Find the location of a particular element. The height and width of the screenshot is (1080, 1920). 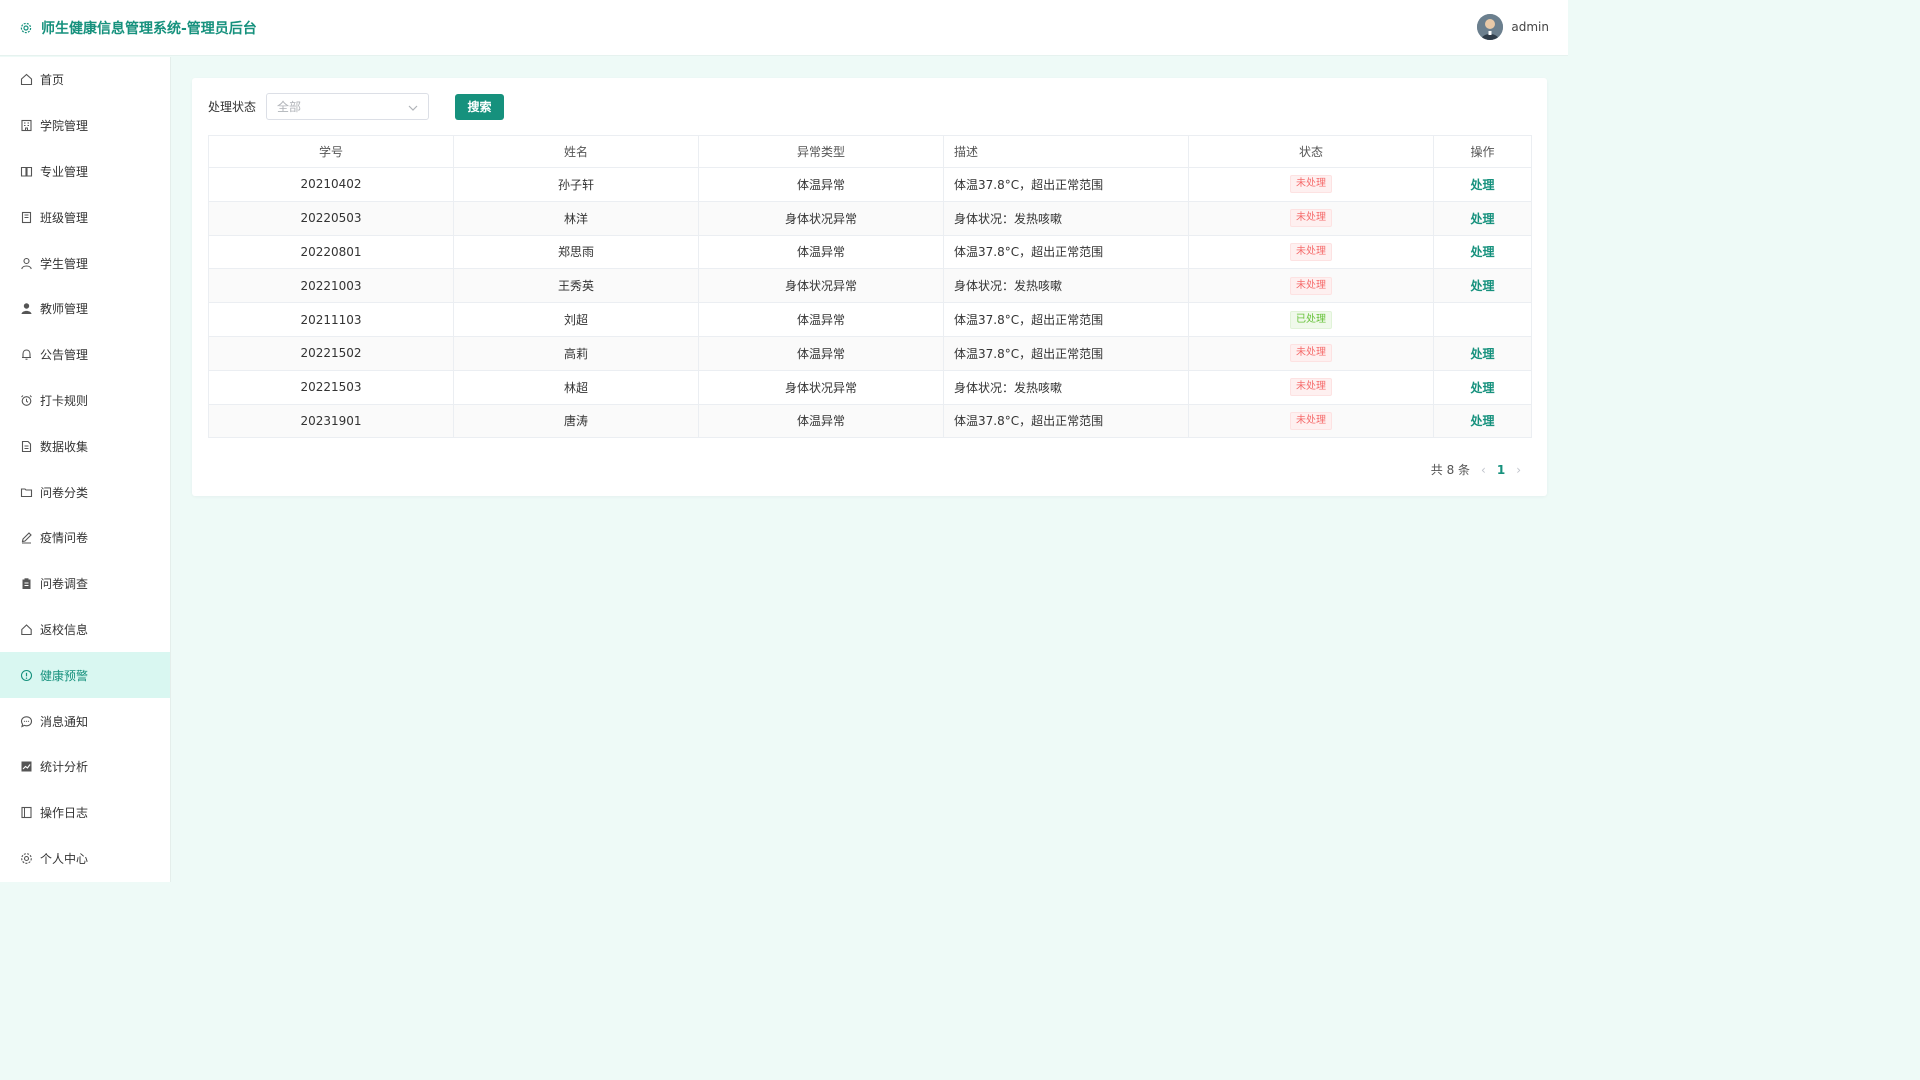

sidebar-item-label: 消息通知 is located at coordinates (64, 721).